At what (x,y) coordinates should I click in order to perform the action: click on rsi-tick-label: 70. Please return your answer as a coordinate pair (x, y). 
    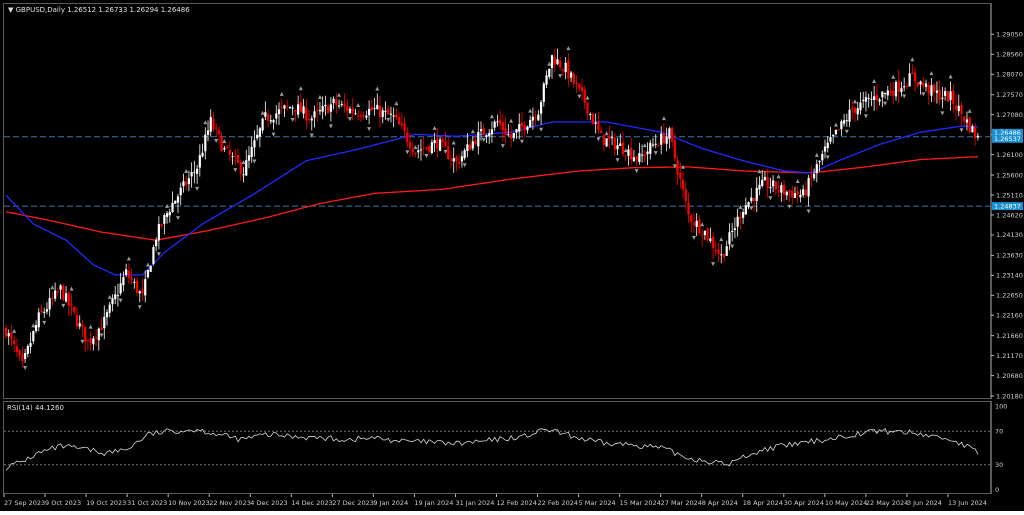
    Looking at the image, I should click on (999, 432).